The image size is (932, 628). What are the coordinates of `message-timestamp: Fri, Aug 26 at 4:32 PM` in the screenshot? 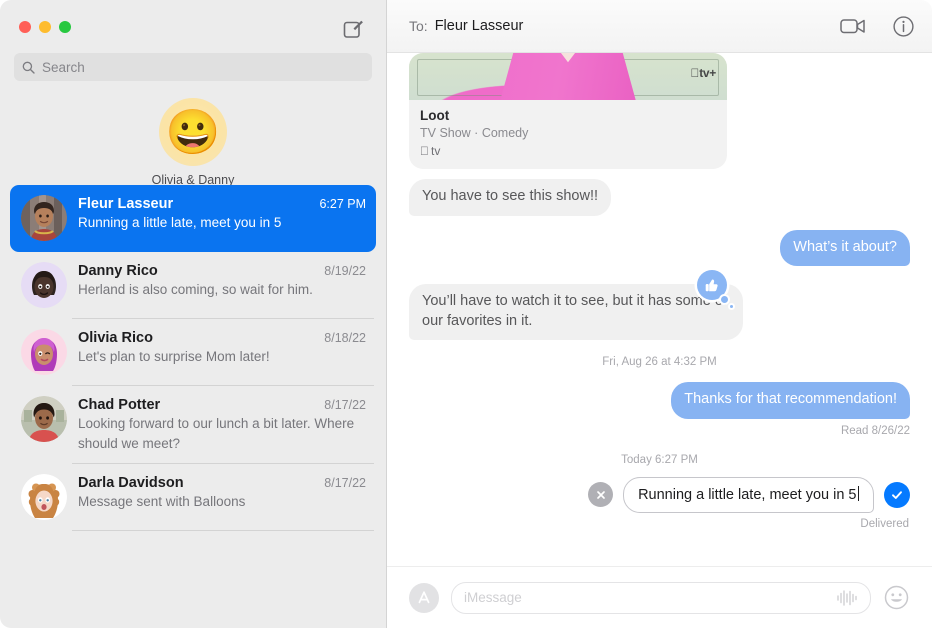 It's located at (659, 362).